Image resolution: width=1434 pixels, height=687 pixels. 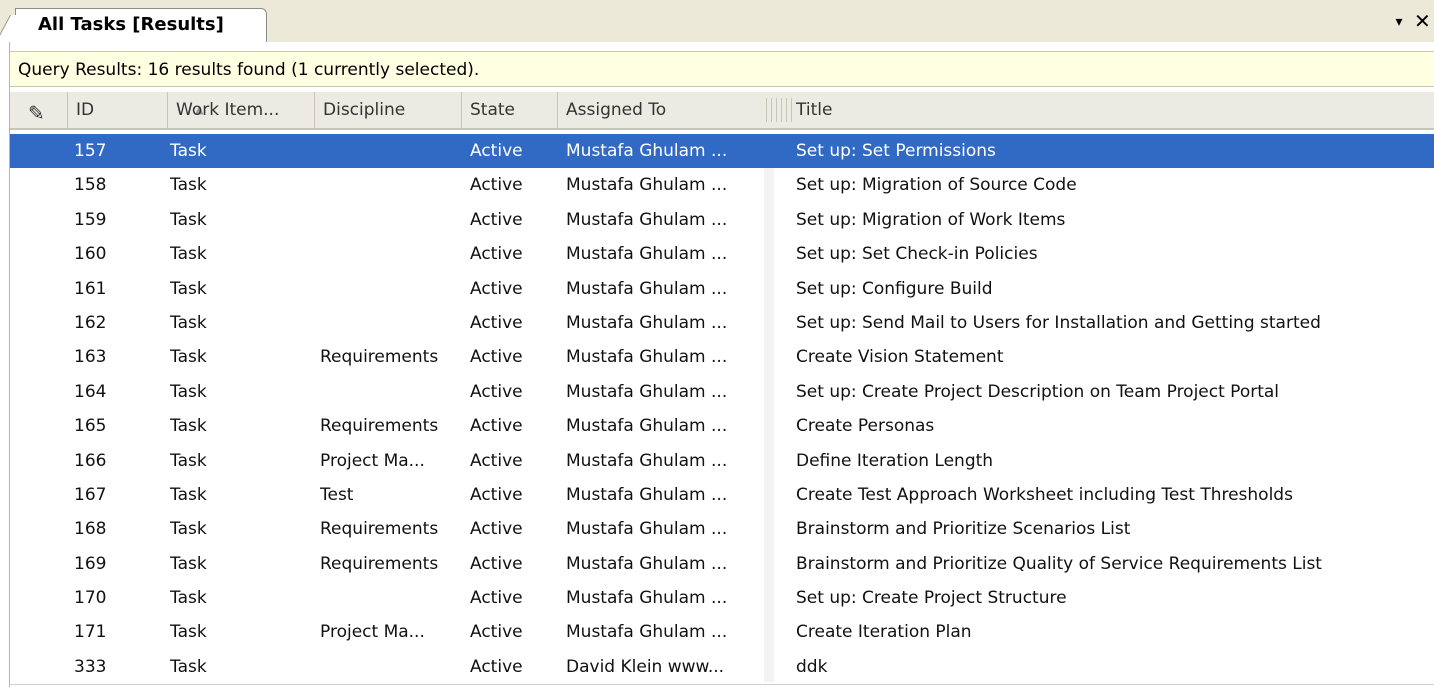 I want to click on cell-id: 158, so click(x=90, y=185).